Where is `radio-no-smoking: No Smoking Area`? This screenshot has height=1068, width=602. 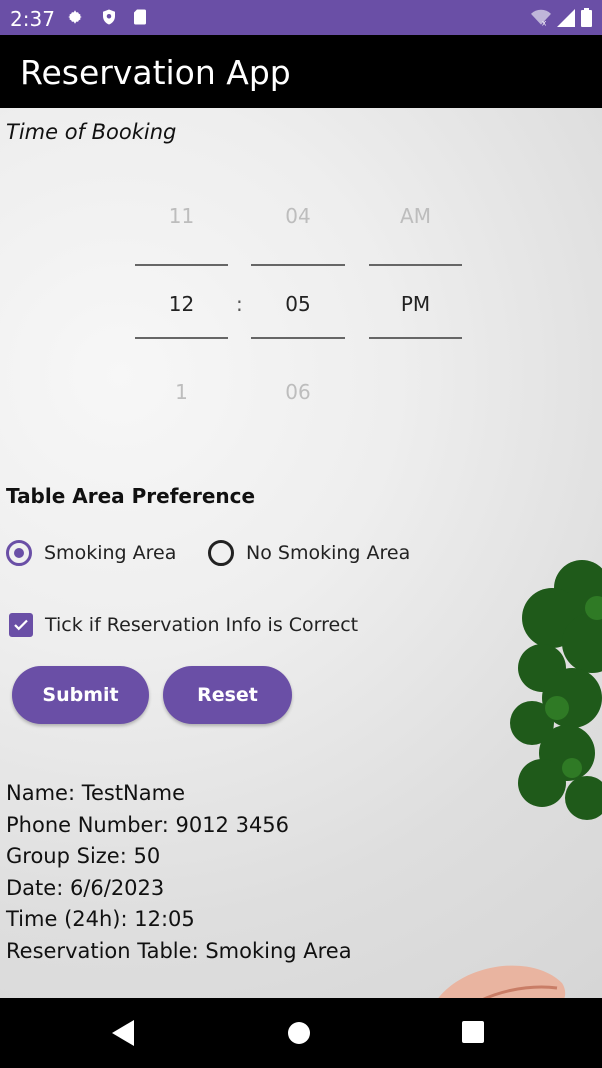
radio-no-smoking: No Smoking Area is located at coordinates (309, 553).